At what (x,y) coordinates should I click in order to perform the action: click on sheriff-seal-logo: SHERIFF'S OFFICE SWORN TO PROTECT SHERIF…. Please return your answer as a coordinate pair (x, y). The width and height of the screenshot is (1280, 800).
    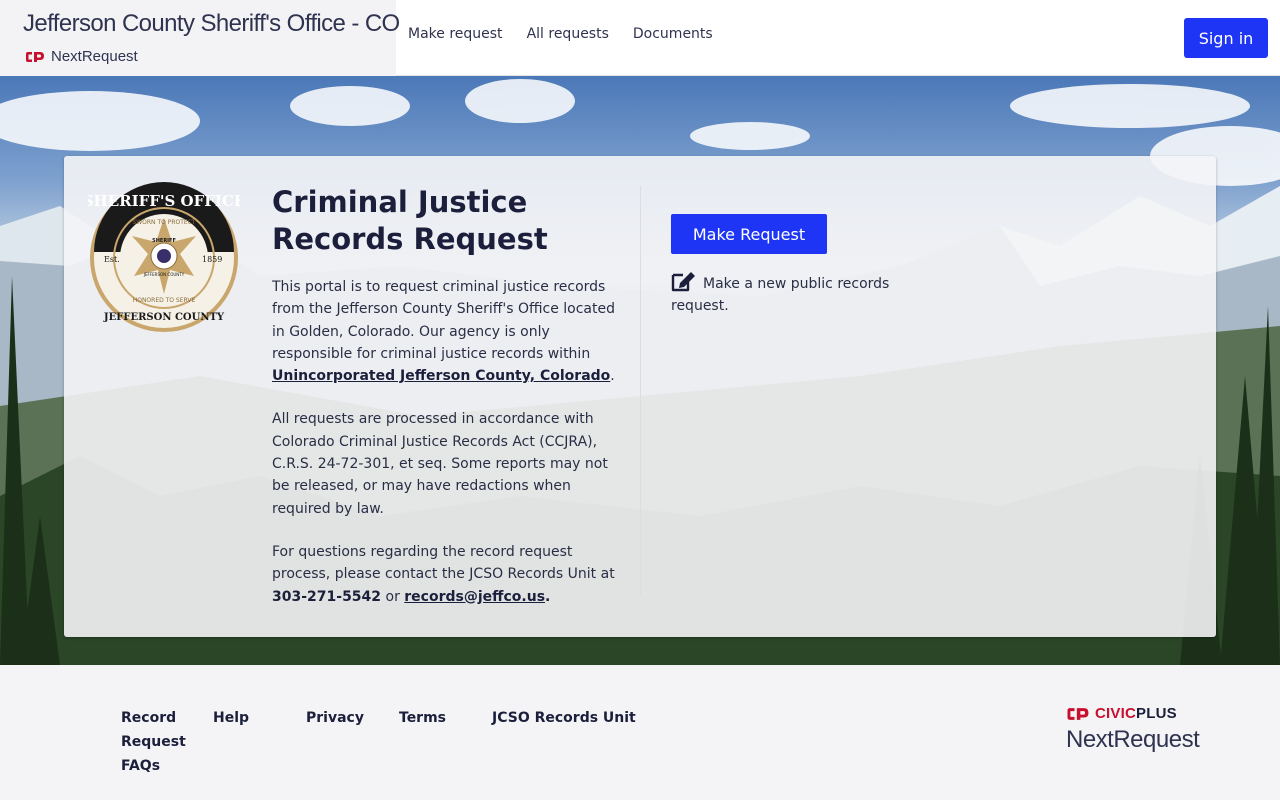
    Looking at the image, I should click on (164, 257).